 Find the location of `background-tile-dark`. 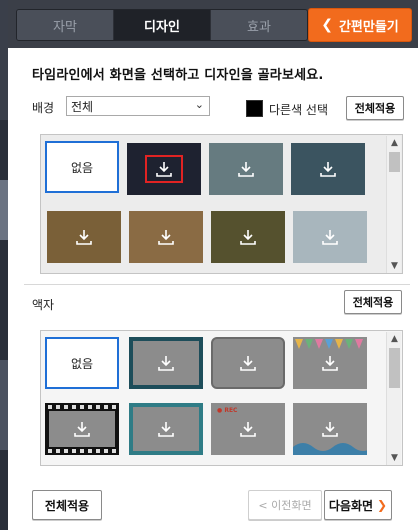

background-tile-dark is located at coordinates (164, 169).